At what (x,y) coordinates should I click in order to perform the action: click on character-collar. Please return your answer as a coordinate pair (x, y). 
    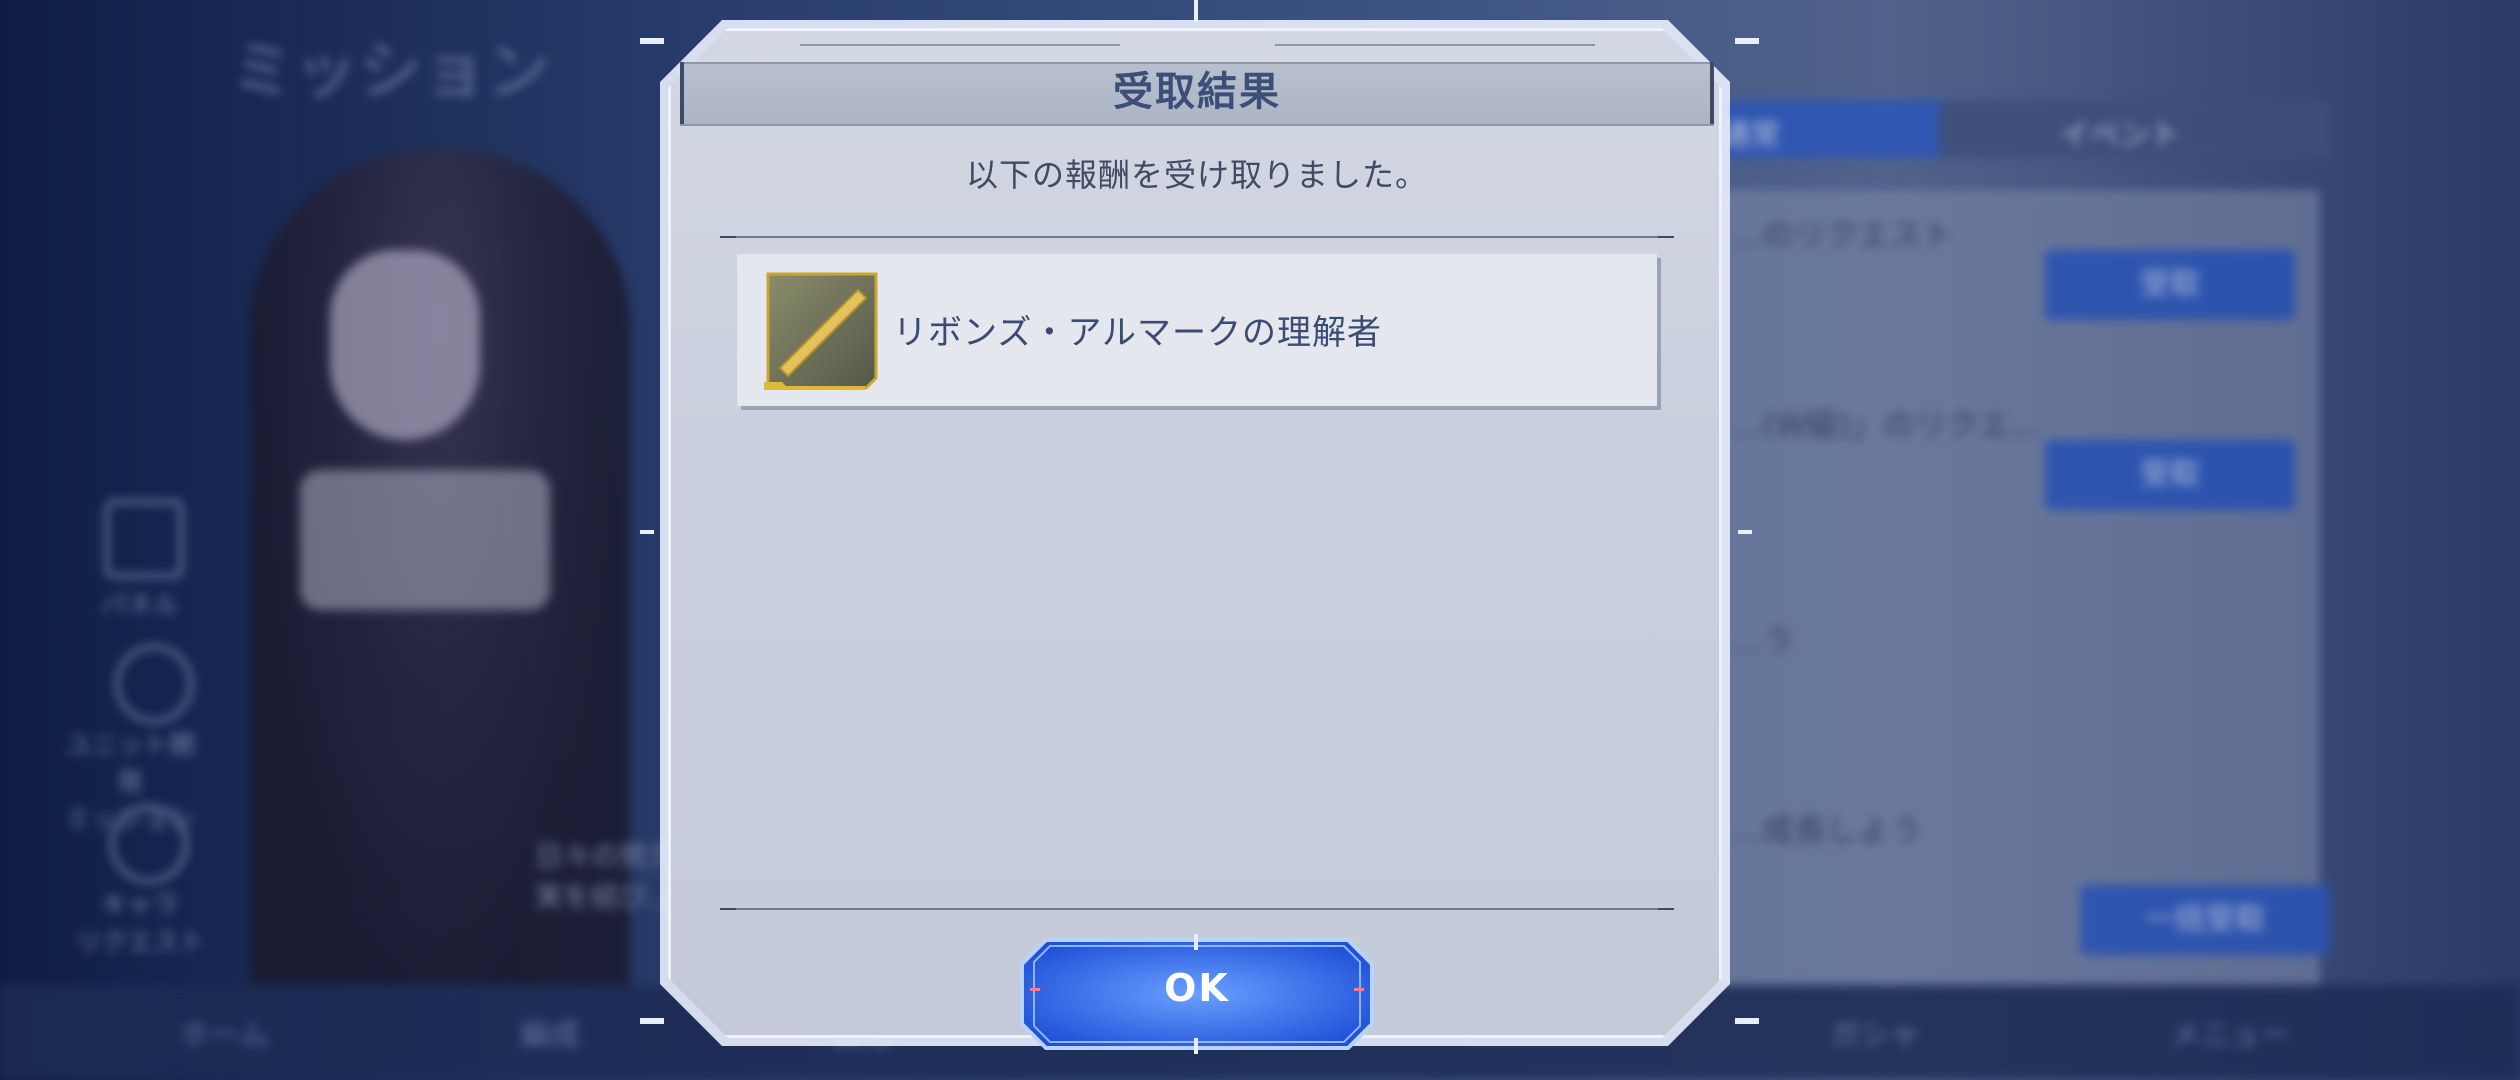
    Looking at the image, I should click on (425, 540).